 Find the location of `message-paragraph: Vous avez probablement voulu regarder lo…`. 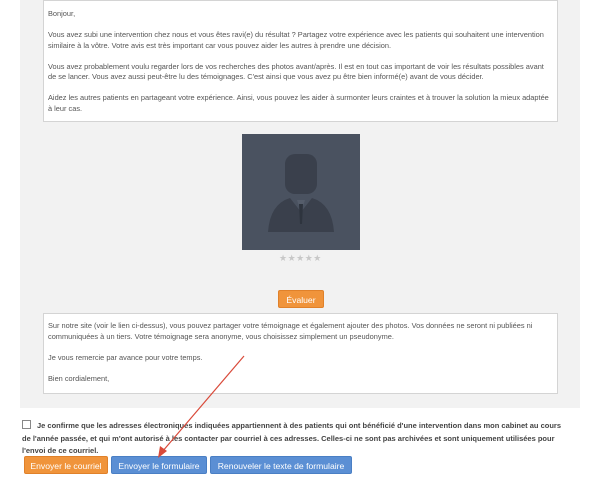

message-paragraph: Vous avez probablement voulu regarder lo… is located at coordinates (296, 71).